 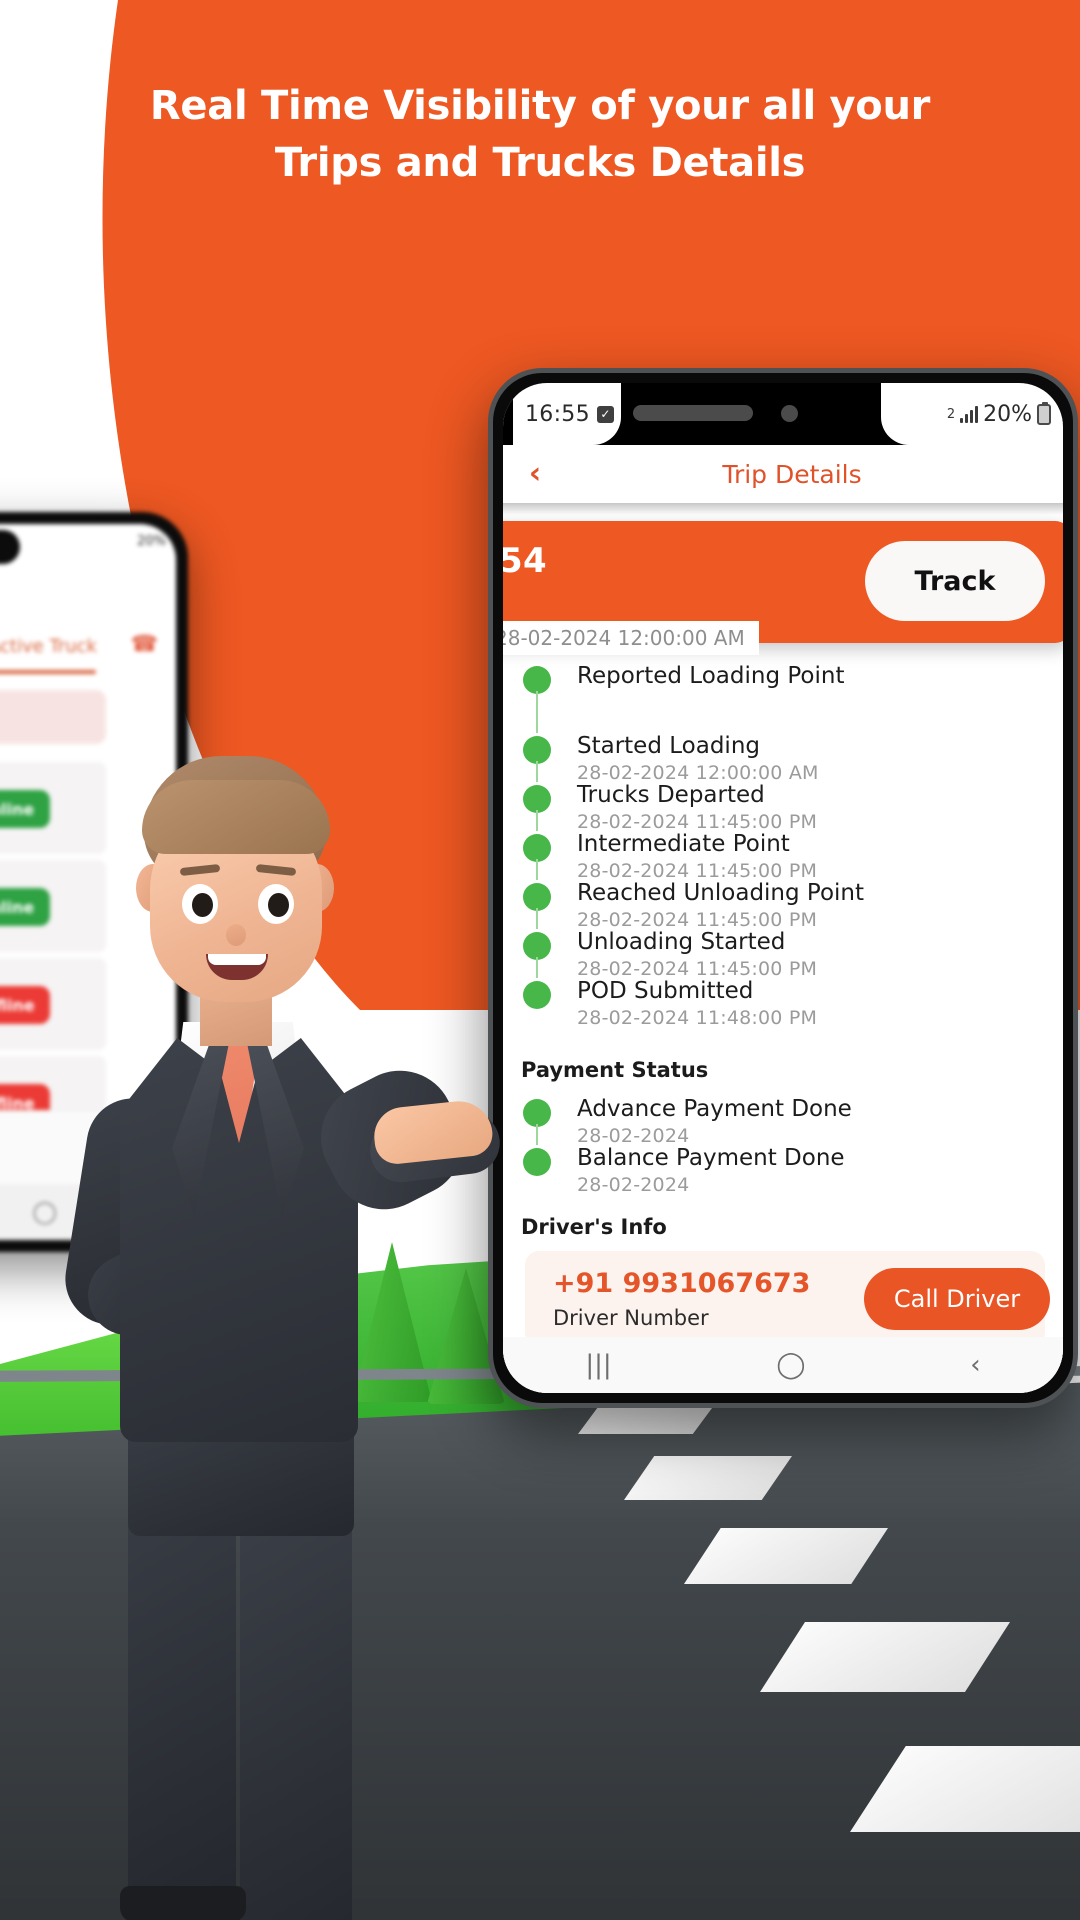 What do you see at coordinates (525, 561) in the screenshot?
I see `vehicle-number: WB73G4554` at bounding box center [525, 561].